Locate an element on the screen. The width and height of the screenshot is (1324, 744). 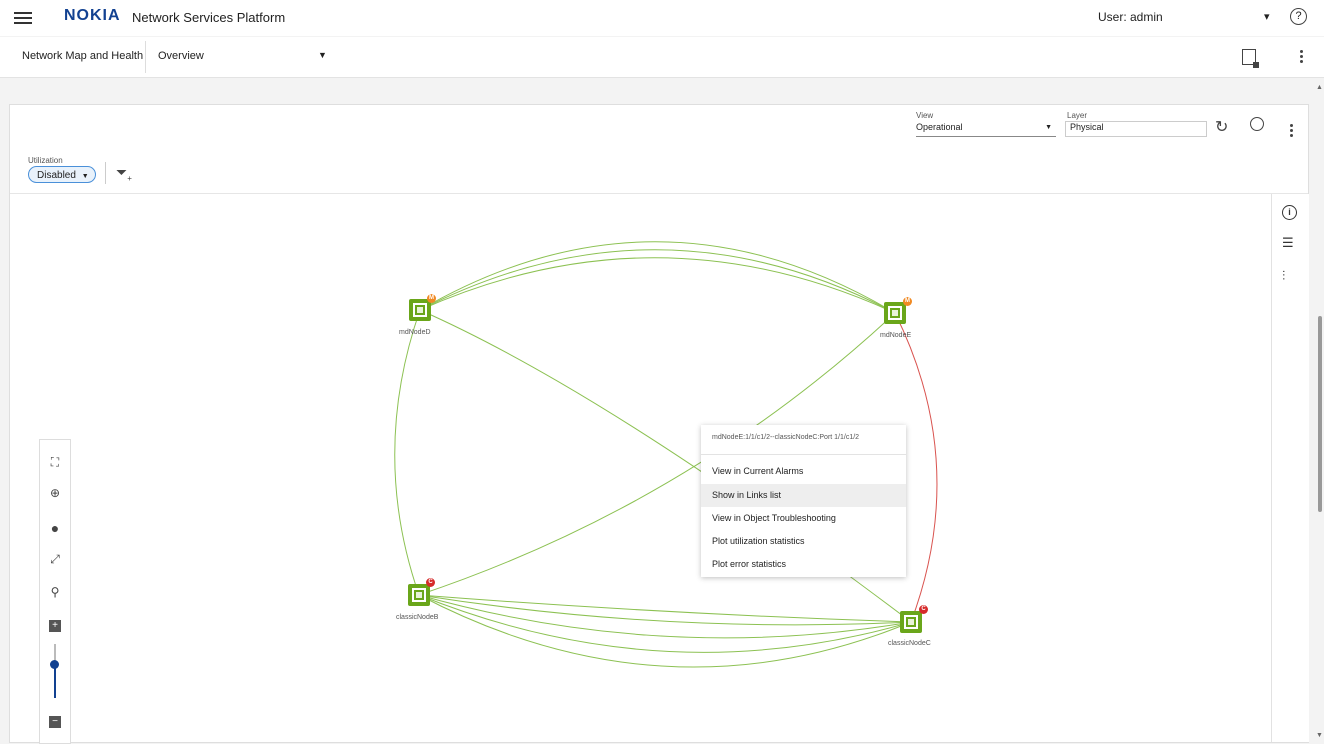
refresh-icon: ↻ is located at coordinates (1221, 127).